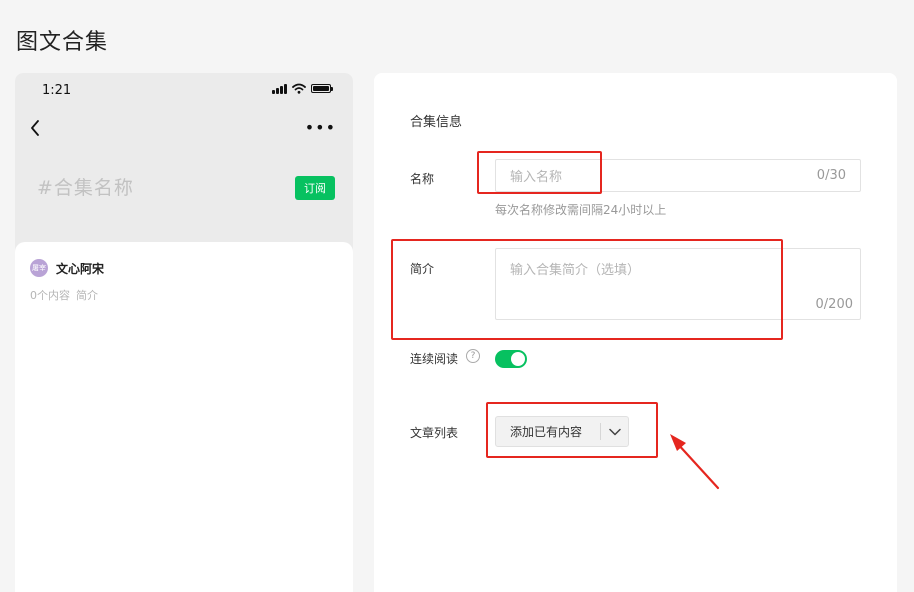  I want to click on toggle-knob, so click(518, 359).